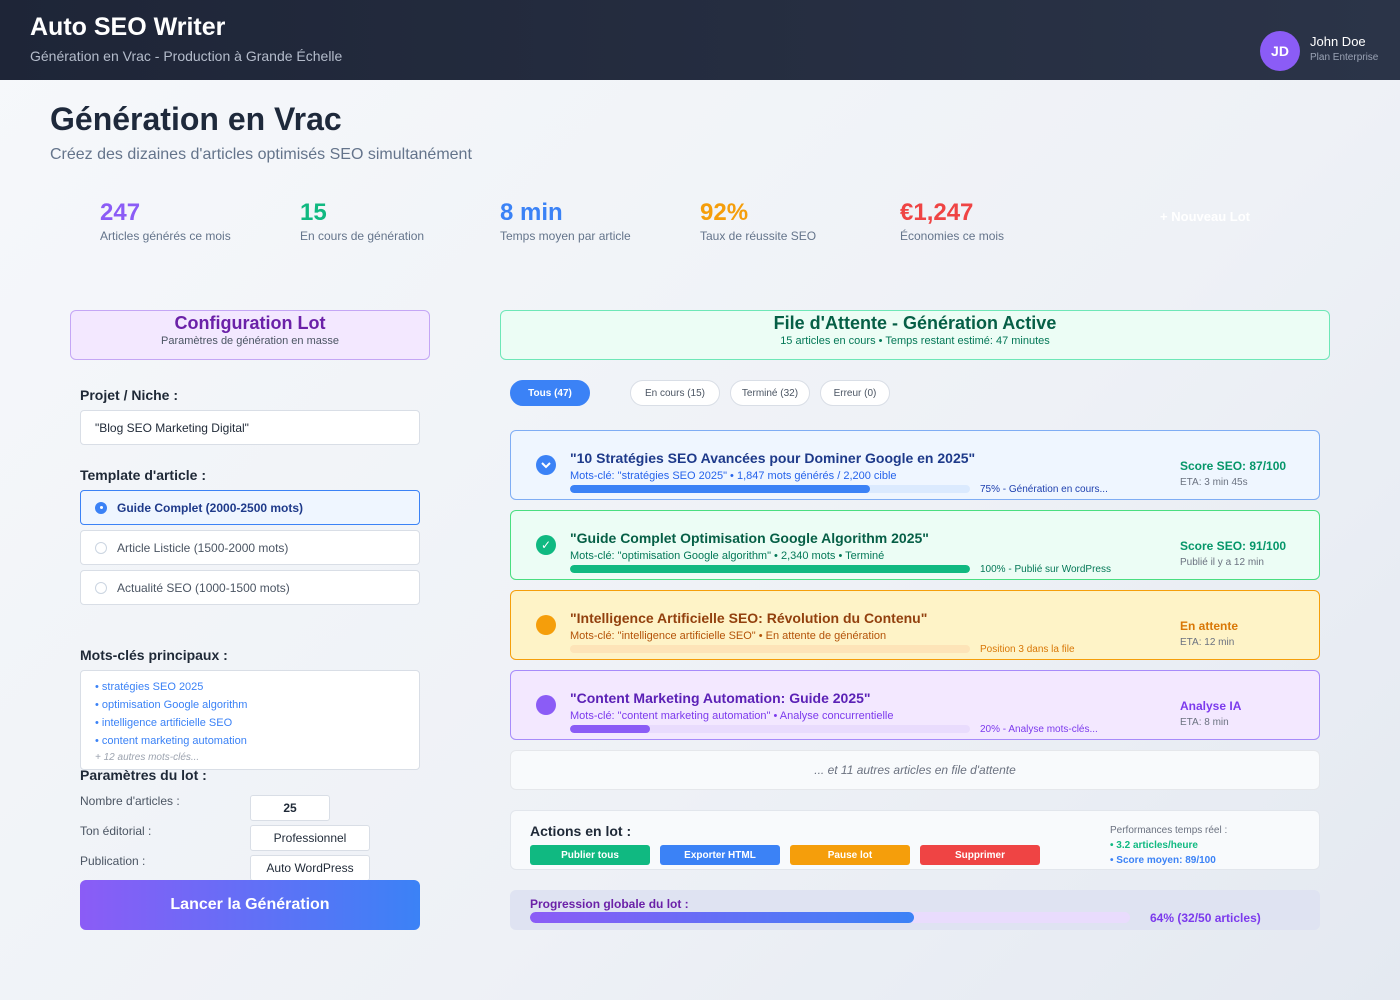 The width and height of the screenshot is (1400, 1000). What do you see at coordinates (531, 212) in the screenshot?
I see `stat-value-avg-time: 8 min` at bounding box center [531, 212].